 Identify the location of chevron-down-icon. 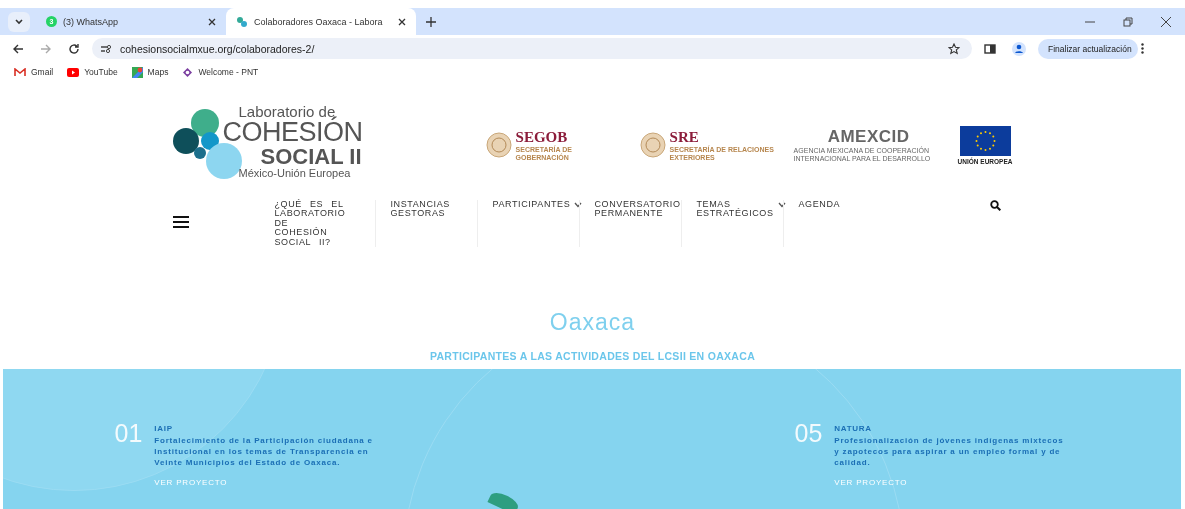
(19, 21).